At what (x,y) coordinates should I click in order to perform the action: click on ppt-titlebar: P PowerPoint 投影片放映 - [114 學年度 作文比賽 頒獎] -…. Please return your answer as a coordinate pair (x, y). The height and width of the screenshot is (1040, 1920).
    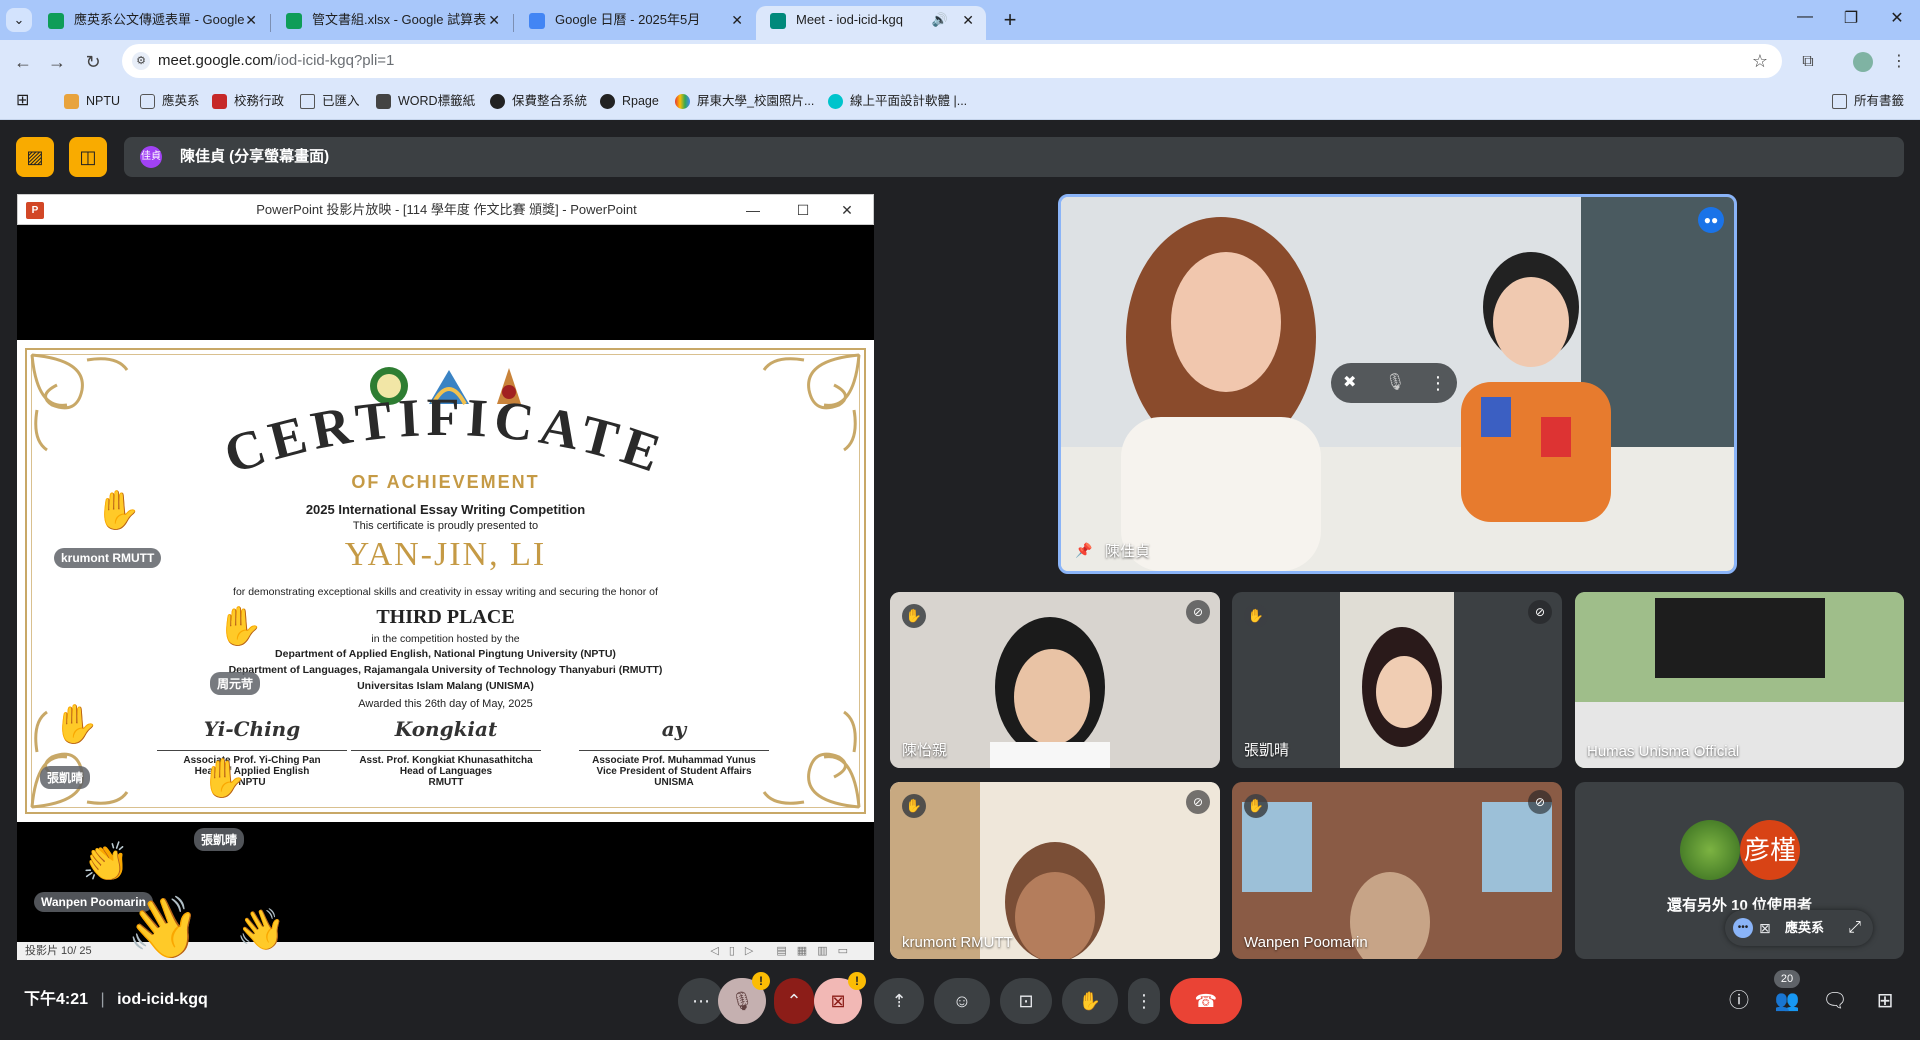
    Looking at the image, I should click on (445, 209).